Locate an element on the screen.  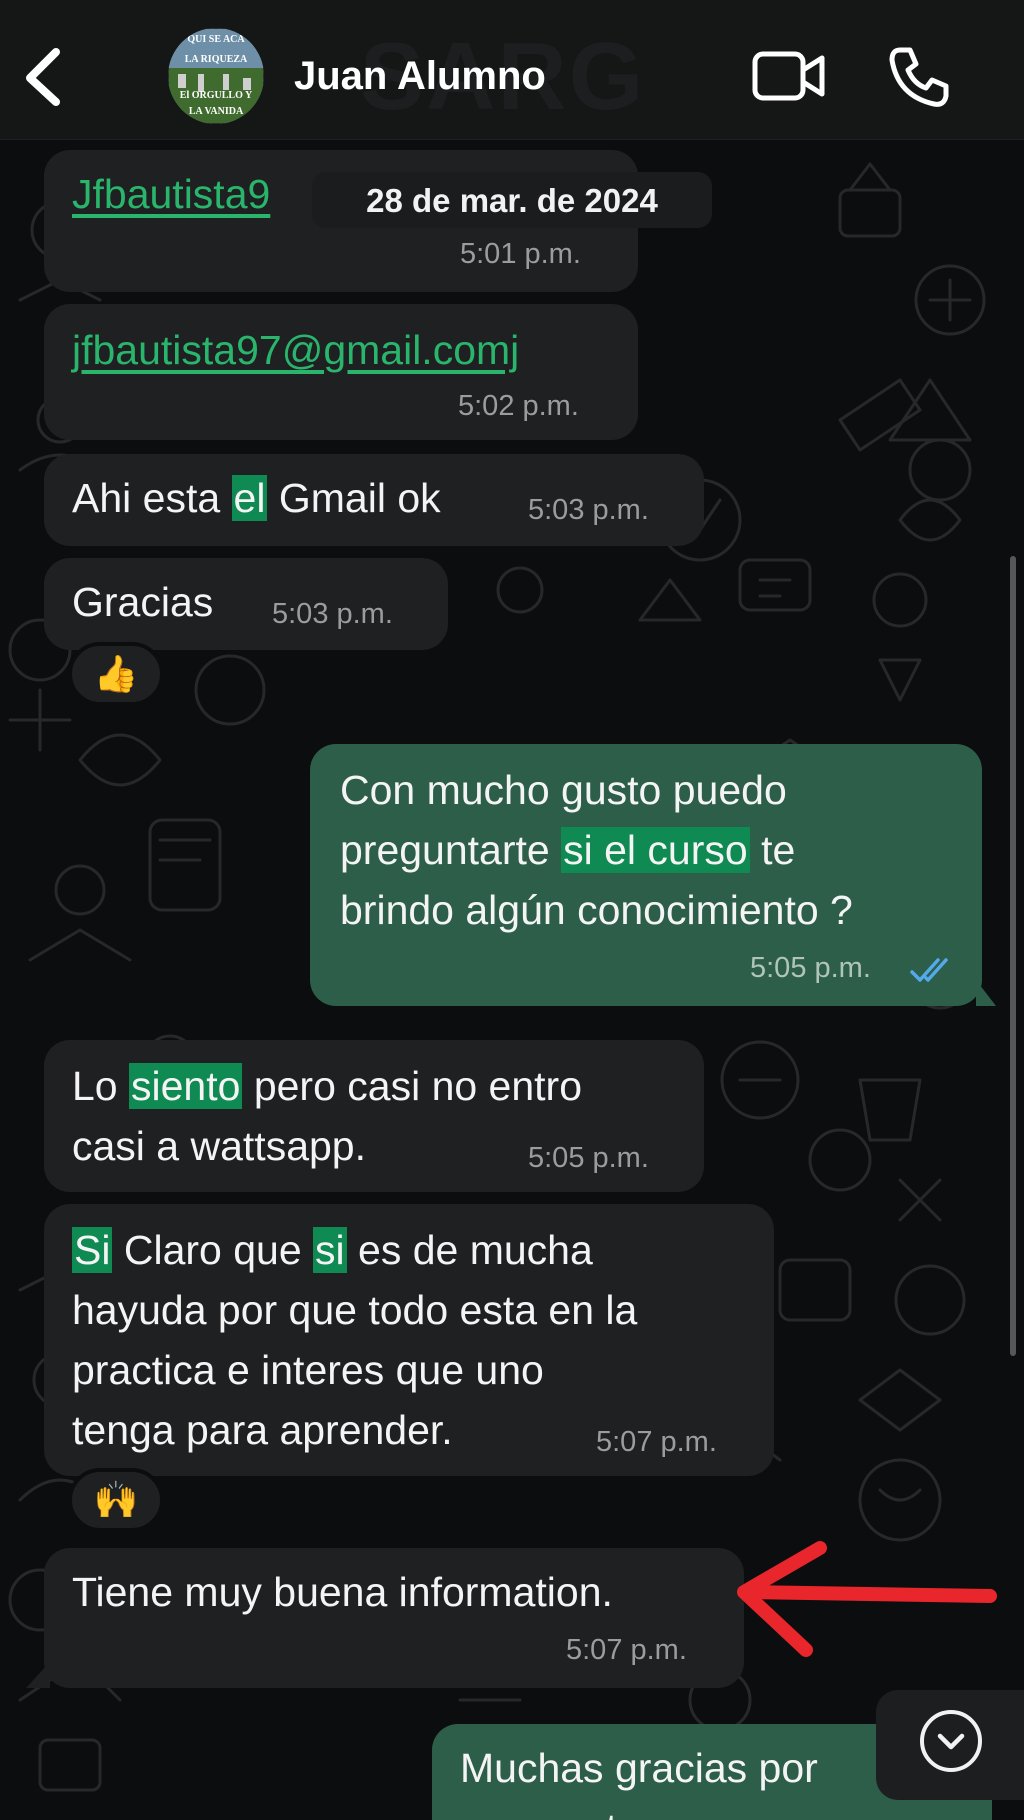
search-highlight: Si is located at coordinates (92, 1250).